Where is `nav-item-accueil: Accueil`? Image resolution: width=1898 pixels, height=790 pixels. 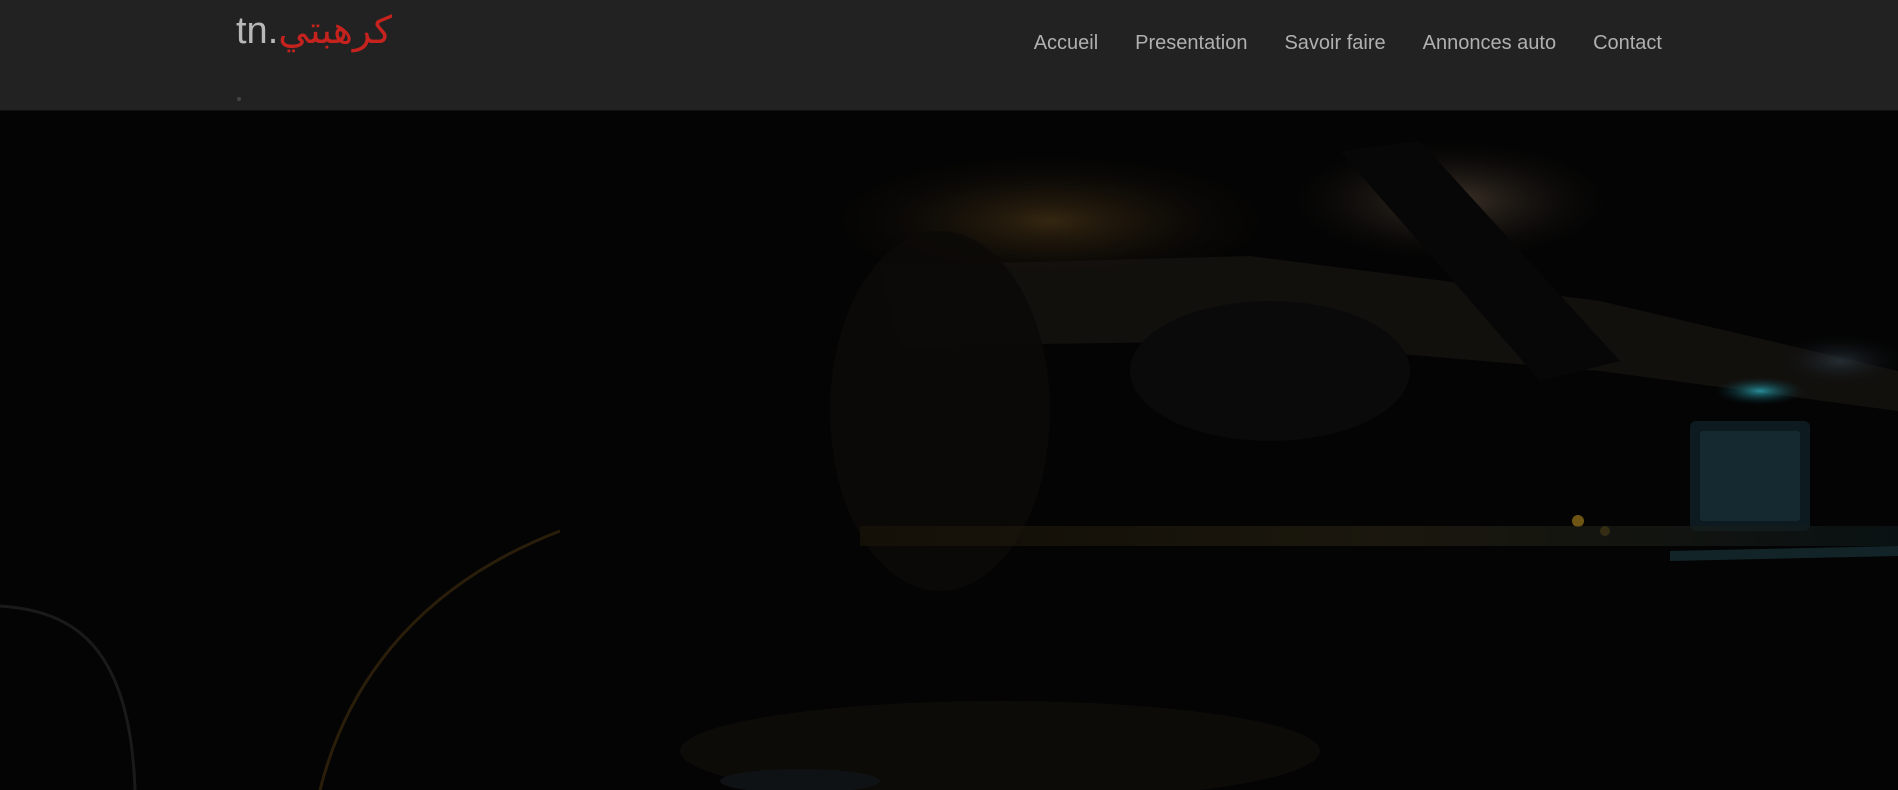 nav-item-accueil: Accueil is located at coordinates (1065, 43).